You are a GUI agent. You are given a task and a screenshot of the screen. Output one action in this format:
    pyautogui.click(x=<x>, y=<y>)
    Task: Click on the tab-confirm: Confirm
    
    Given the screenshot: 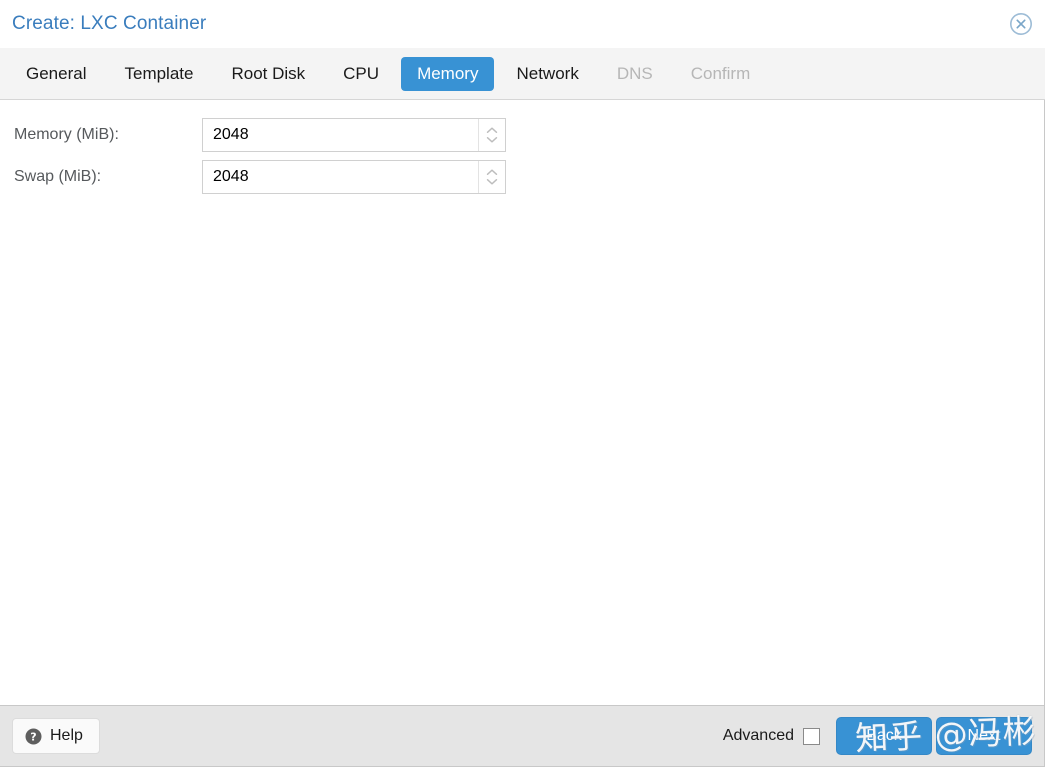 What is the action you would take?
    pyautogui.click(x=720, y=73)
    